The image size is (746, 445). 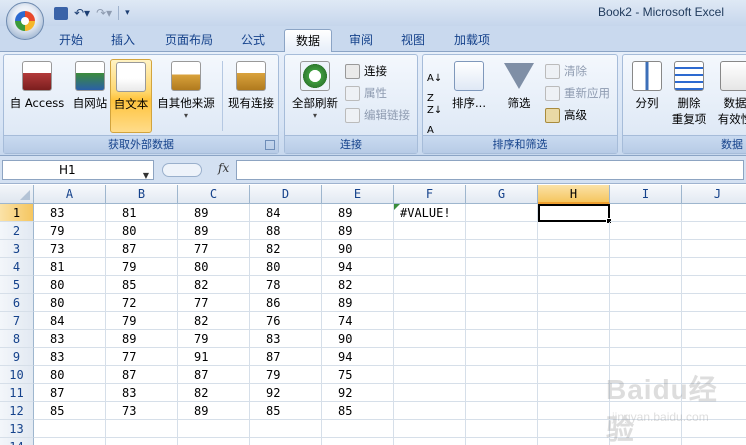 What do you see at coordinates (70, 375) in the screenshot?
I see `cell-A10: 80` at bounding box center [70, 375].